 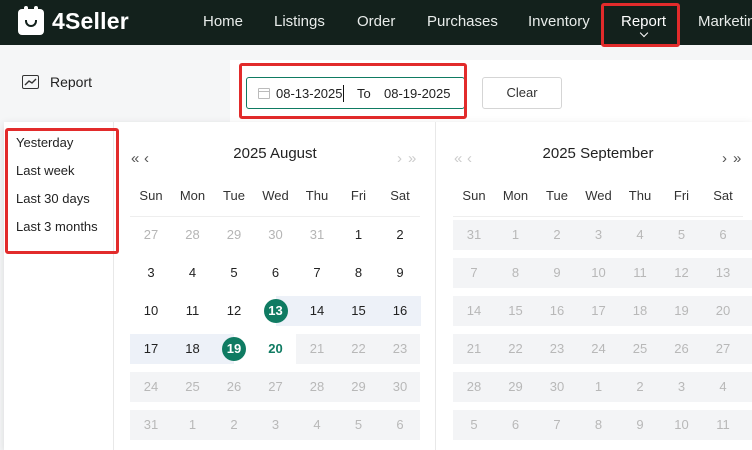 What do you see at coordinates (681, 424) in the screenshot?
I see `calendar-day-disabled: 10` at bounding box center [681, 424].